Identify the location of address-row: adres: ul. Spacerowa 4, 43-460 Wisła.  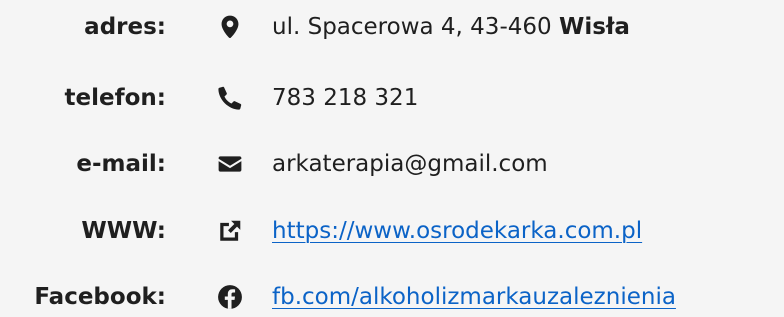
(392, 27).